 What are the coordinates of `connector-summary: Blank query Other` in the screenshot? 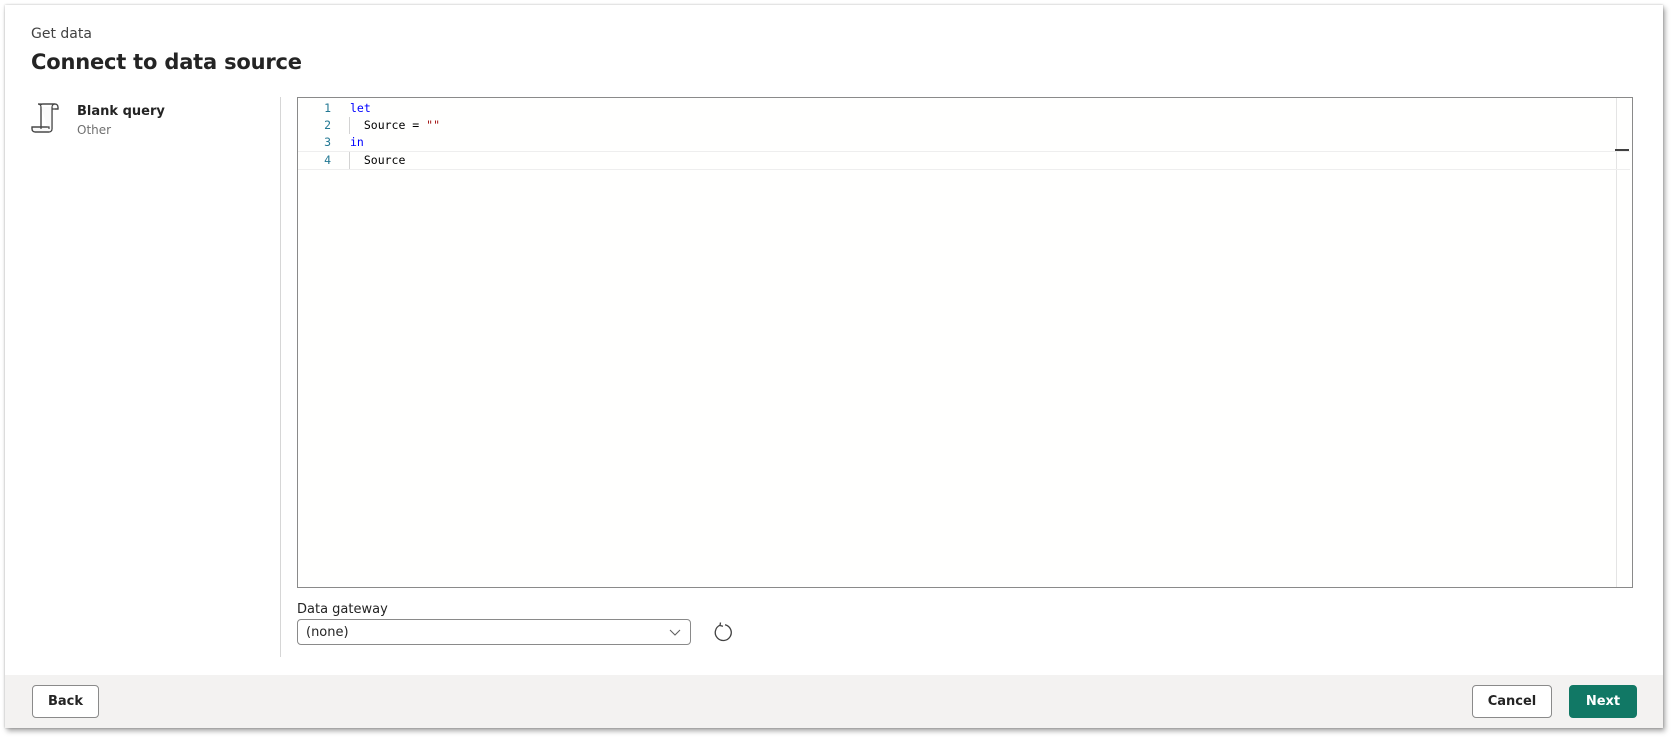 It's located at (97, 118).